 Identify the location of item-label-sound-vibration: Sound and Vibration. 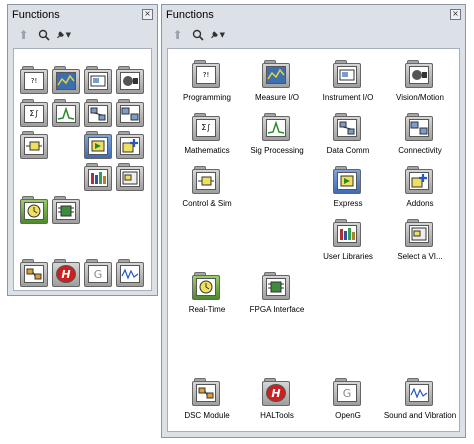
(420, 416).